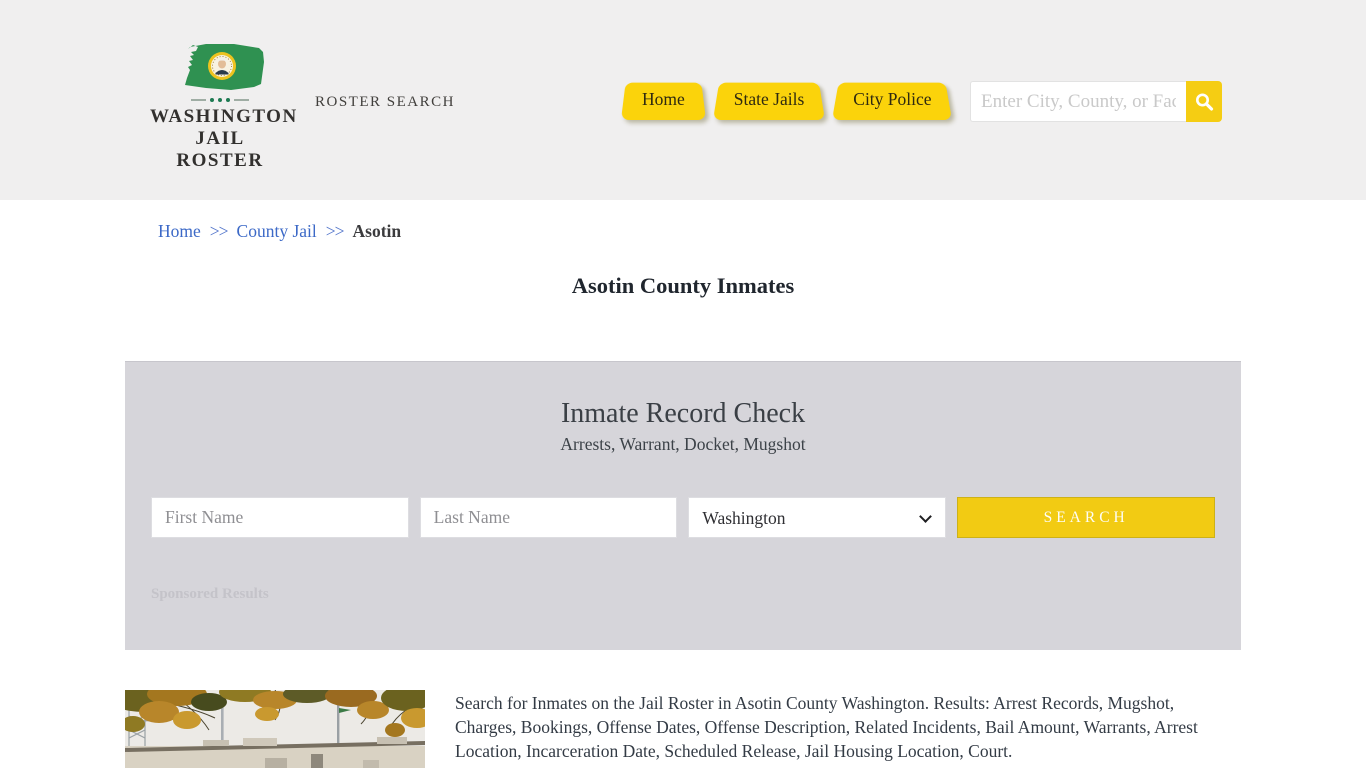  I want to click on jail-building-photo-image, so click(275, 729).